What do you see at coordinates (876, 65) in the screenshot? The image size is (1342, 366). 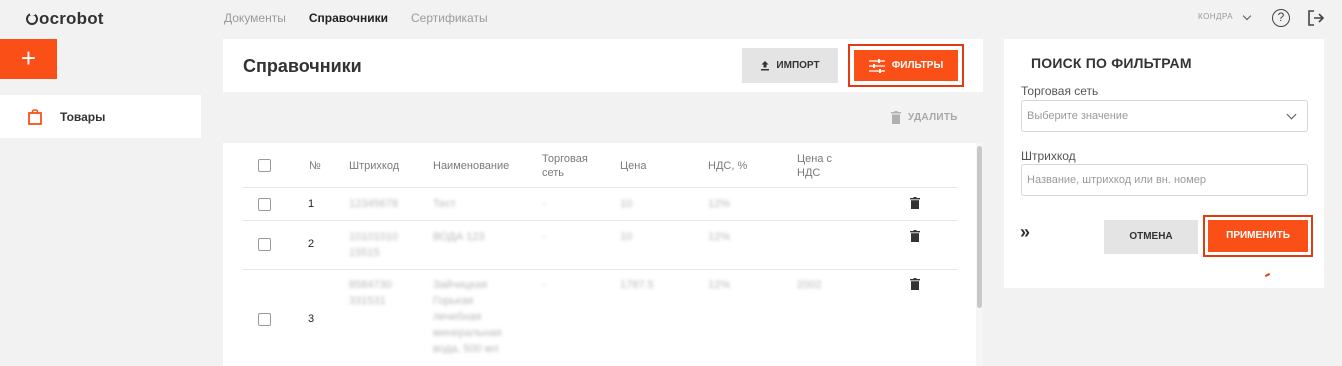 I see `sliders-icon` at bounding box center [876, 65].